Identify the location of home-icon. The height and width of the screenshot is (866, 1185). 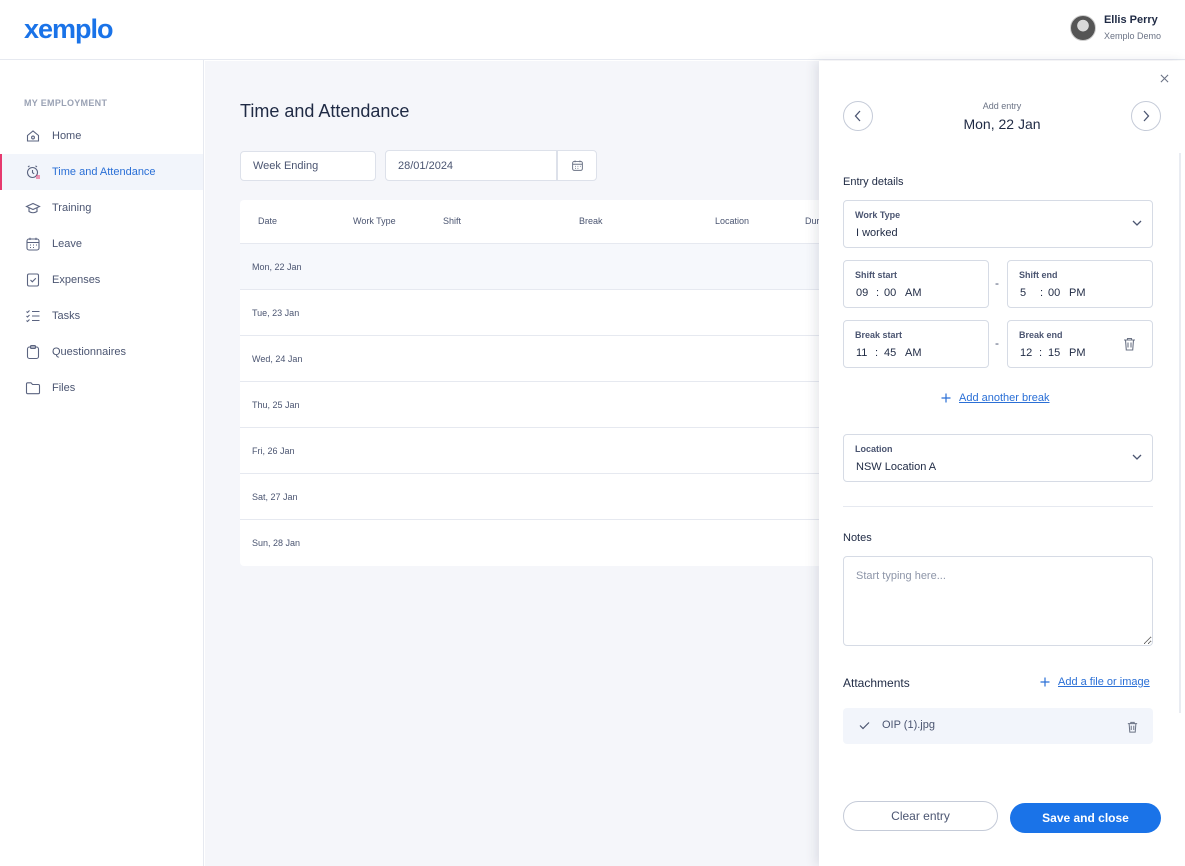
(33, 136).